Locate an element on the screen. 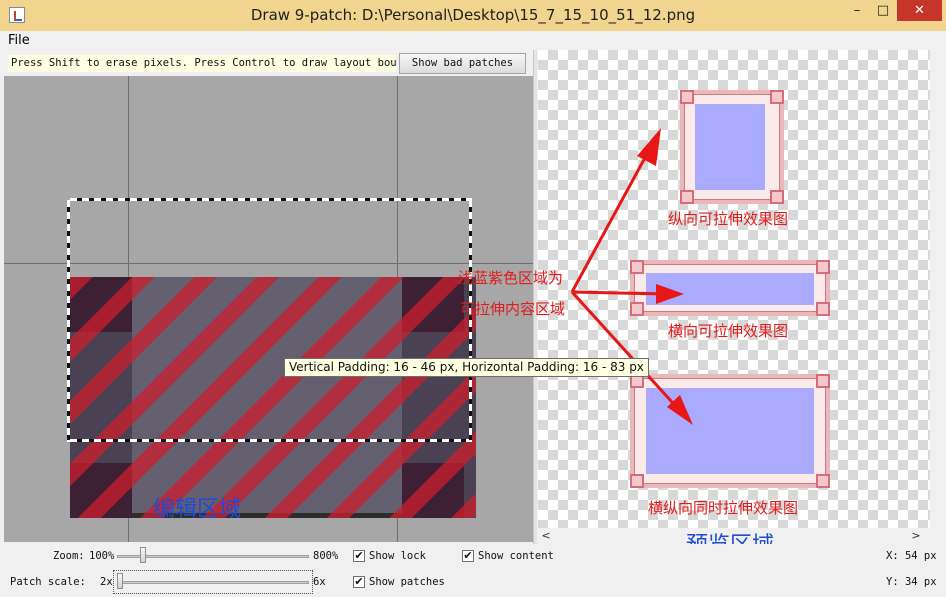 Image resolution: width=946 pixels, height=597 pixels. preview-vertical-frame is located at coordinates (732, 147).